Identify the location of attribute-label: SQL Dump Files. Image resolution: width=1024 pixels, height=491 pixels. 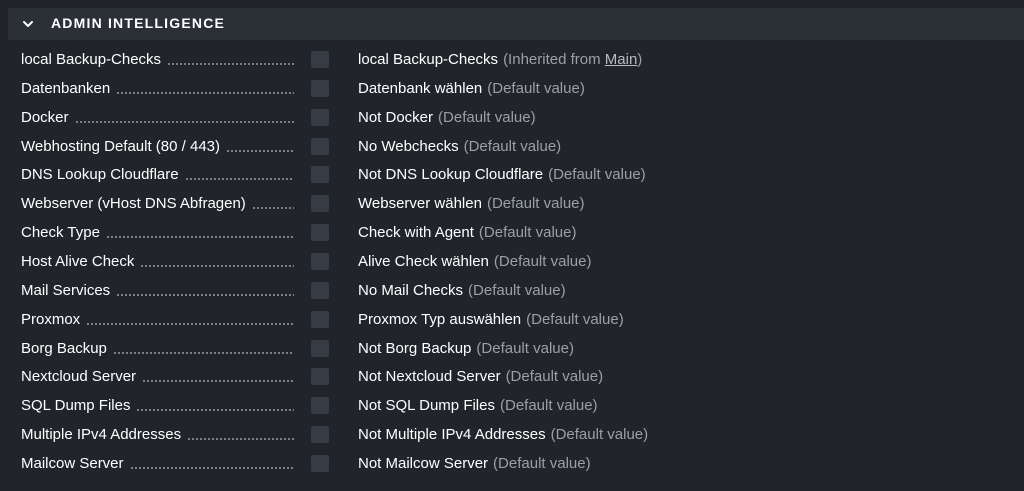
(76, 406).